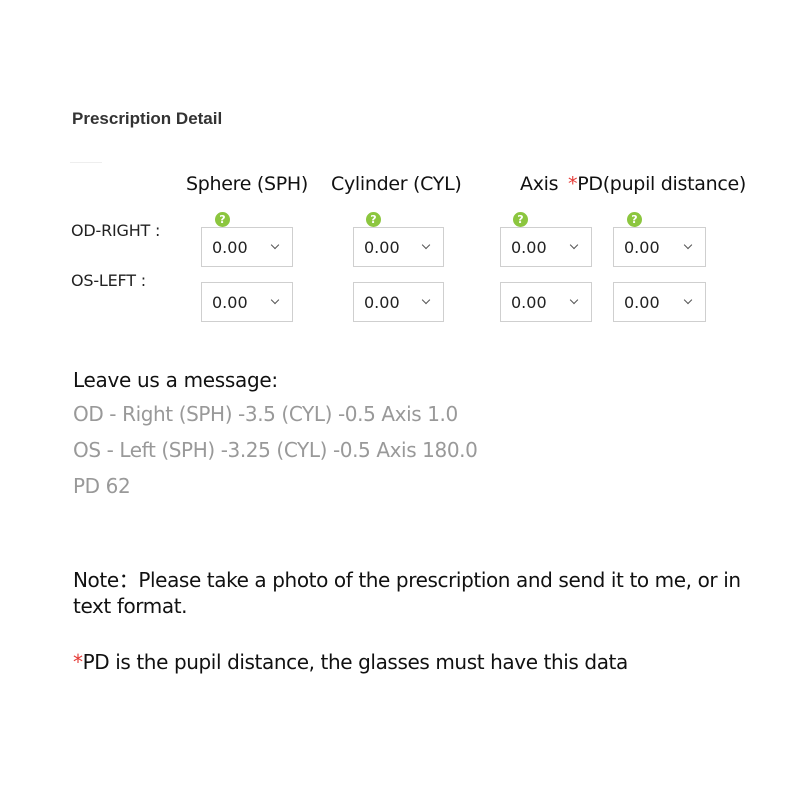 The width and height of the screenshot is (810, 810). I want to click on os-cyl-value: 0.00, so click(382, 302).